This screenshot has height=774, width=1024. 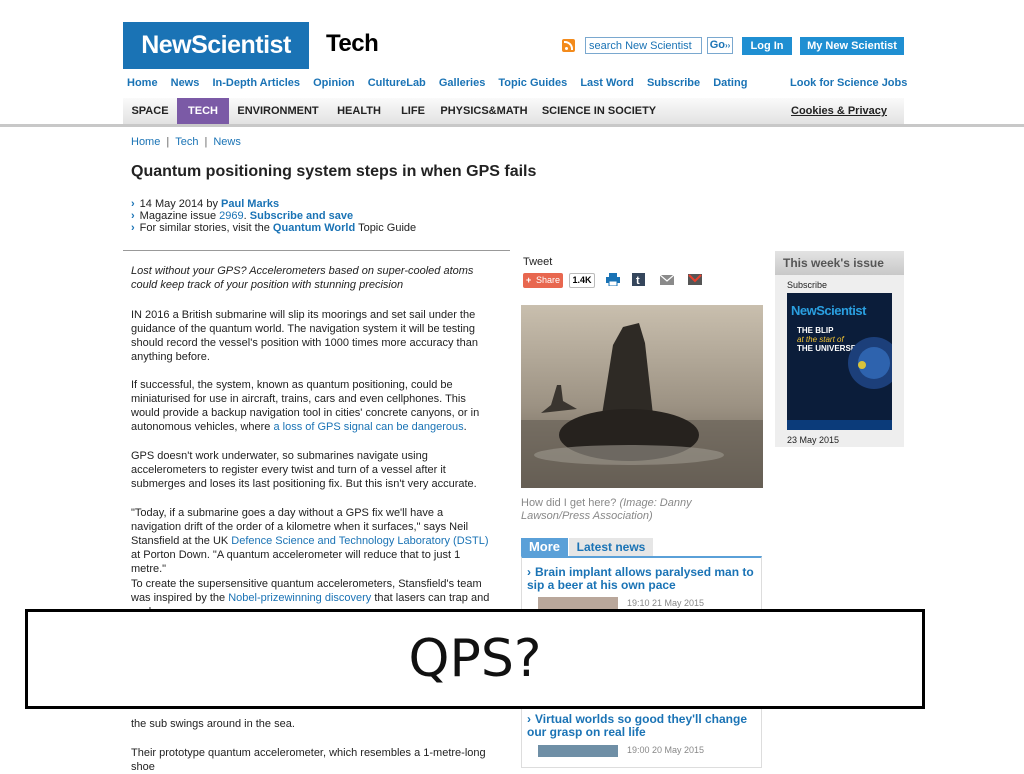 I want to click on subscribe-save-link: Subscribe and save, so click(x=301, y=216).